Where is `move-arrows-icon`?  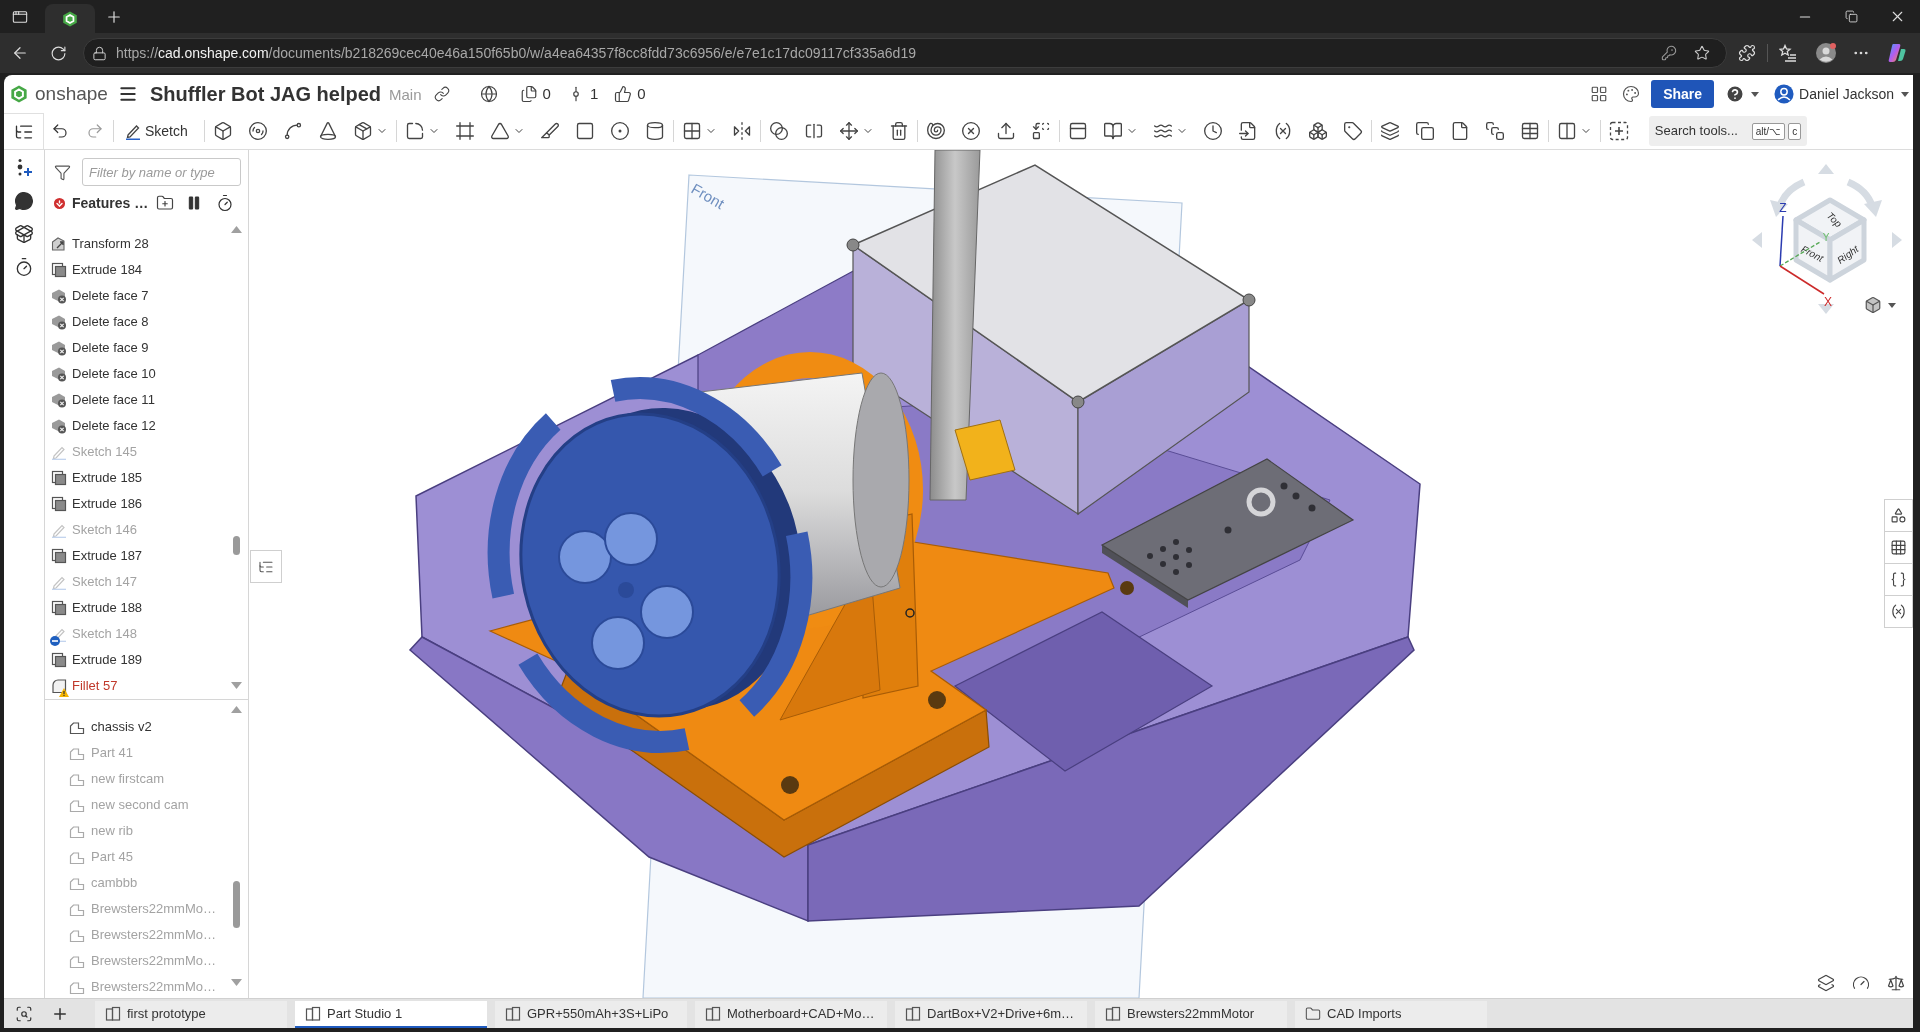
move-arrows-icon is located at coordinates (848, 131).